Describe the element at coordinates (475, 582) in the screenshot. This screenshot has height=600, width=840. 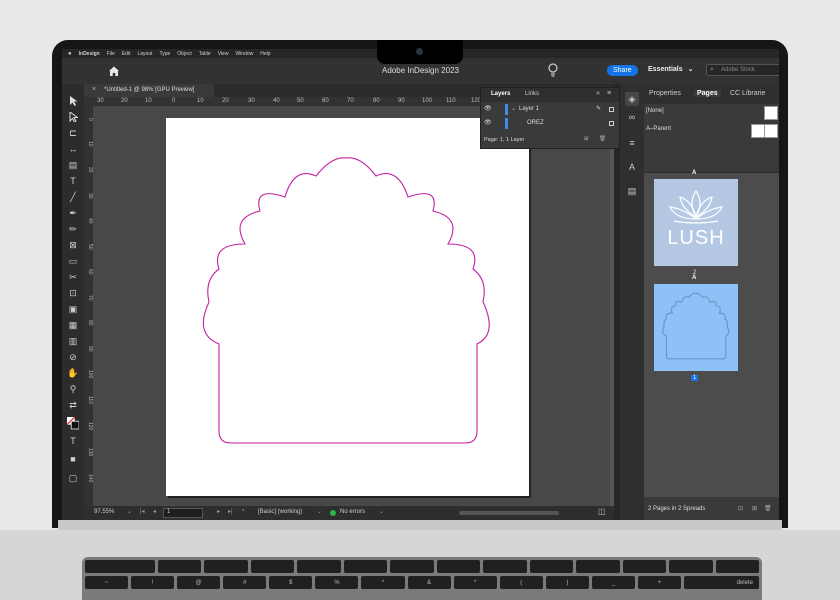
I see `key: *` at that location.